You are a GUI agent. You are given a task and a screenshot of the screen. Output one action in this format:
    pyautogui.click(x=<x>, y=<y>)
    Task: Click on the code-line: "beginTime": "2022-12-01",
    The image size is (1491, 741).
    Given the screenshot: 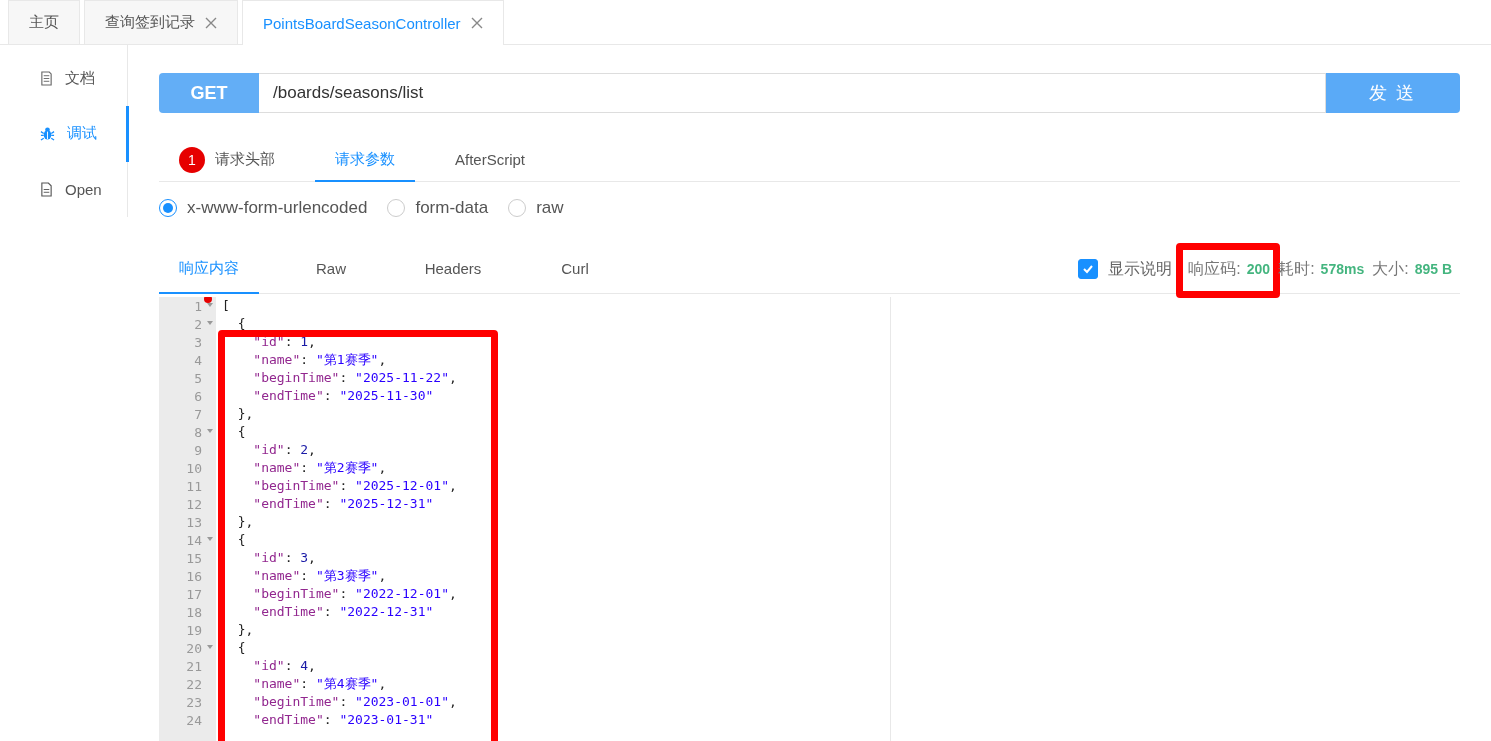 What is the action you would take?
    pyautogui.click(x=355, y=594)
    